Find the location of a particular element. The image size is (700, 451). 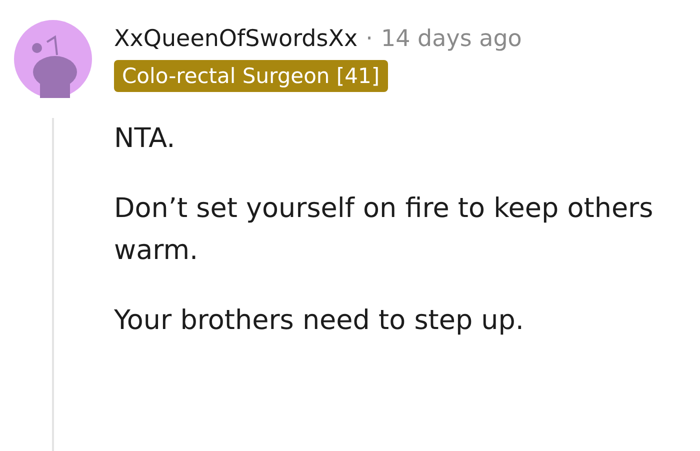

comment-paragraph: NTA. is located at coordinates (145, 139).